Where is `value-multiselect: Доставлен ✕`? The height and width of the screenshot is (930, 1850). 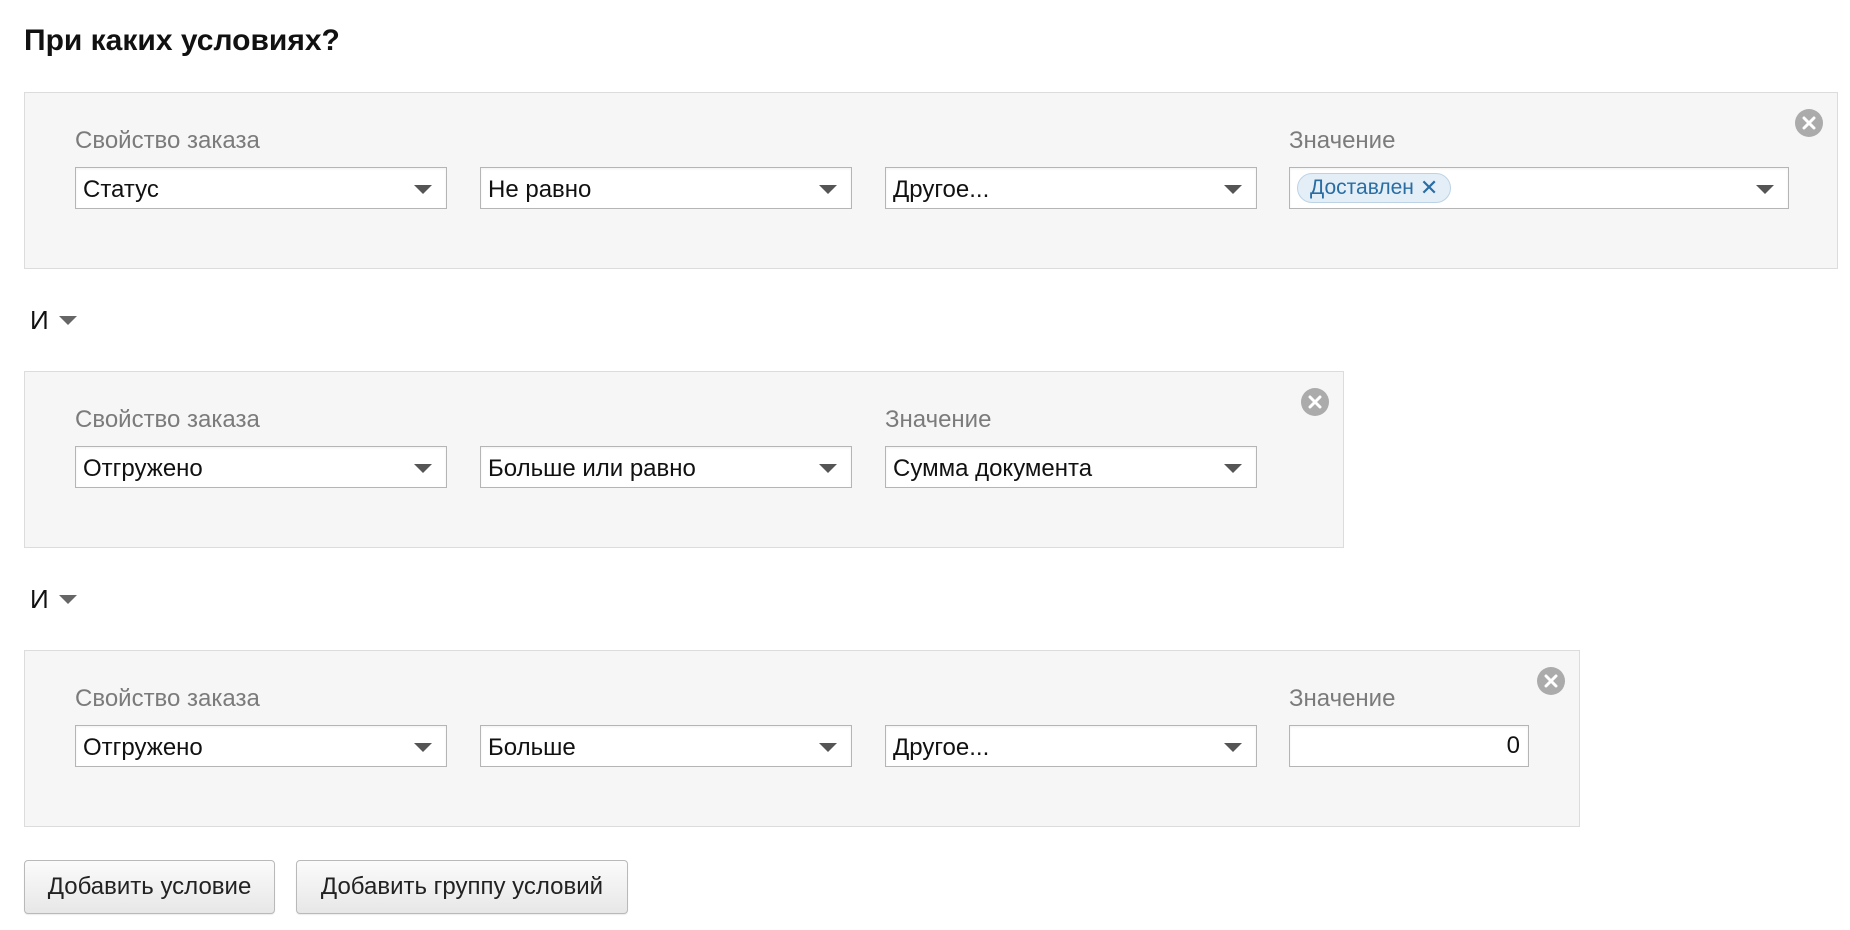 value-multiselect: Доставлен ✕ is located at coordinates (1539, 188).